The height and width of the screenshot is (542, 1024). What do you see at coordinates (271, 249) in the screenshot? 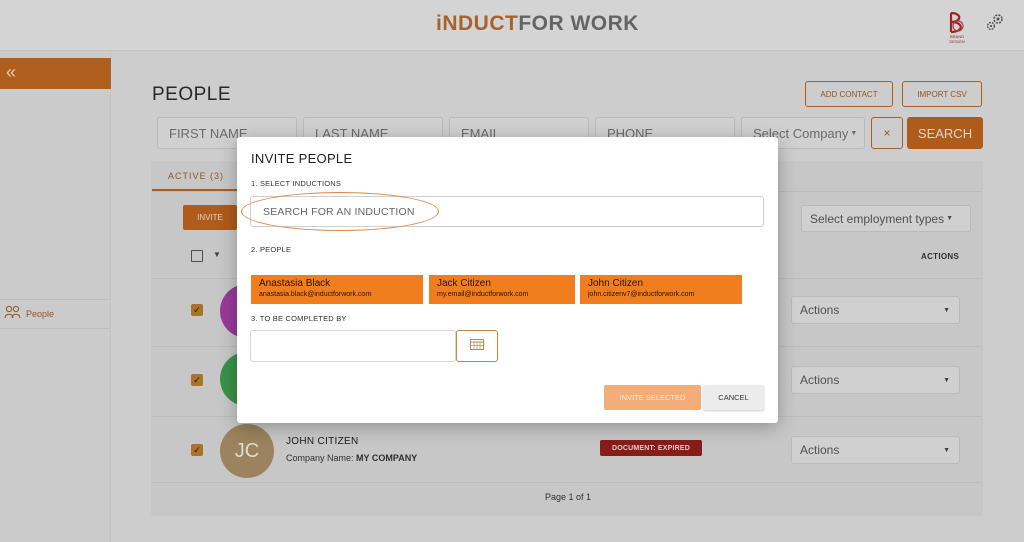
I see `section-label-people: 2. PEOPLE` at bounding box center [271, 249].